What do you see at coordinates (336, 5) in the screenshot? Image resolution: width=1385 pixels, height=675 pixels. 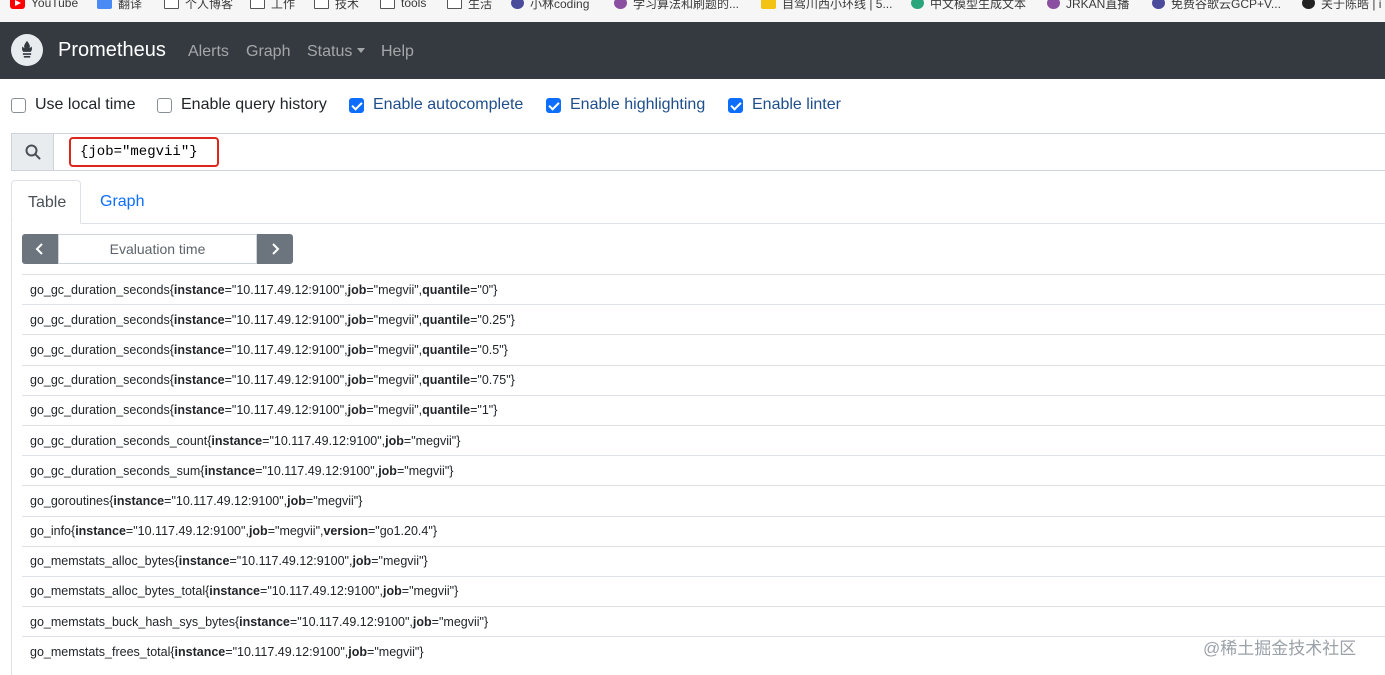 I see `bookmark-tech: 技术` at bounding box center [336, 5].